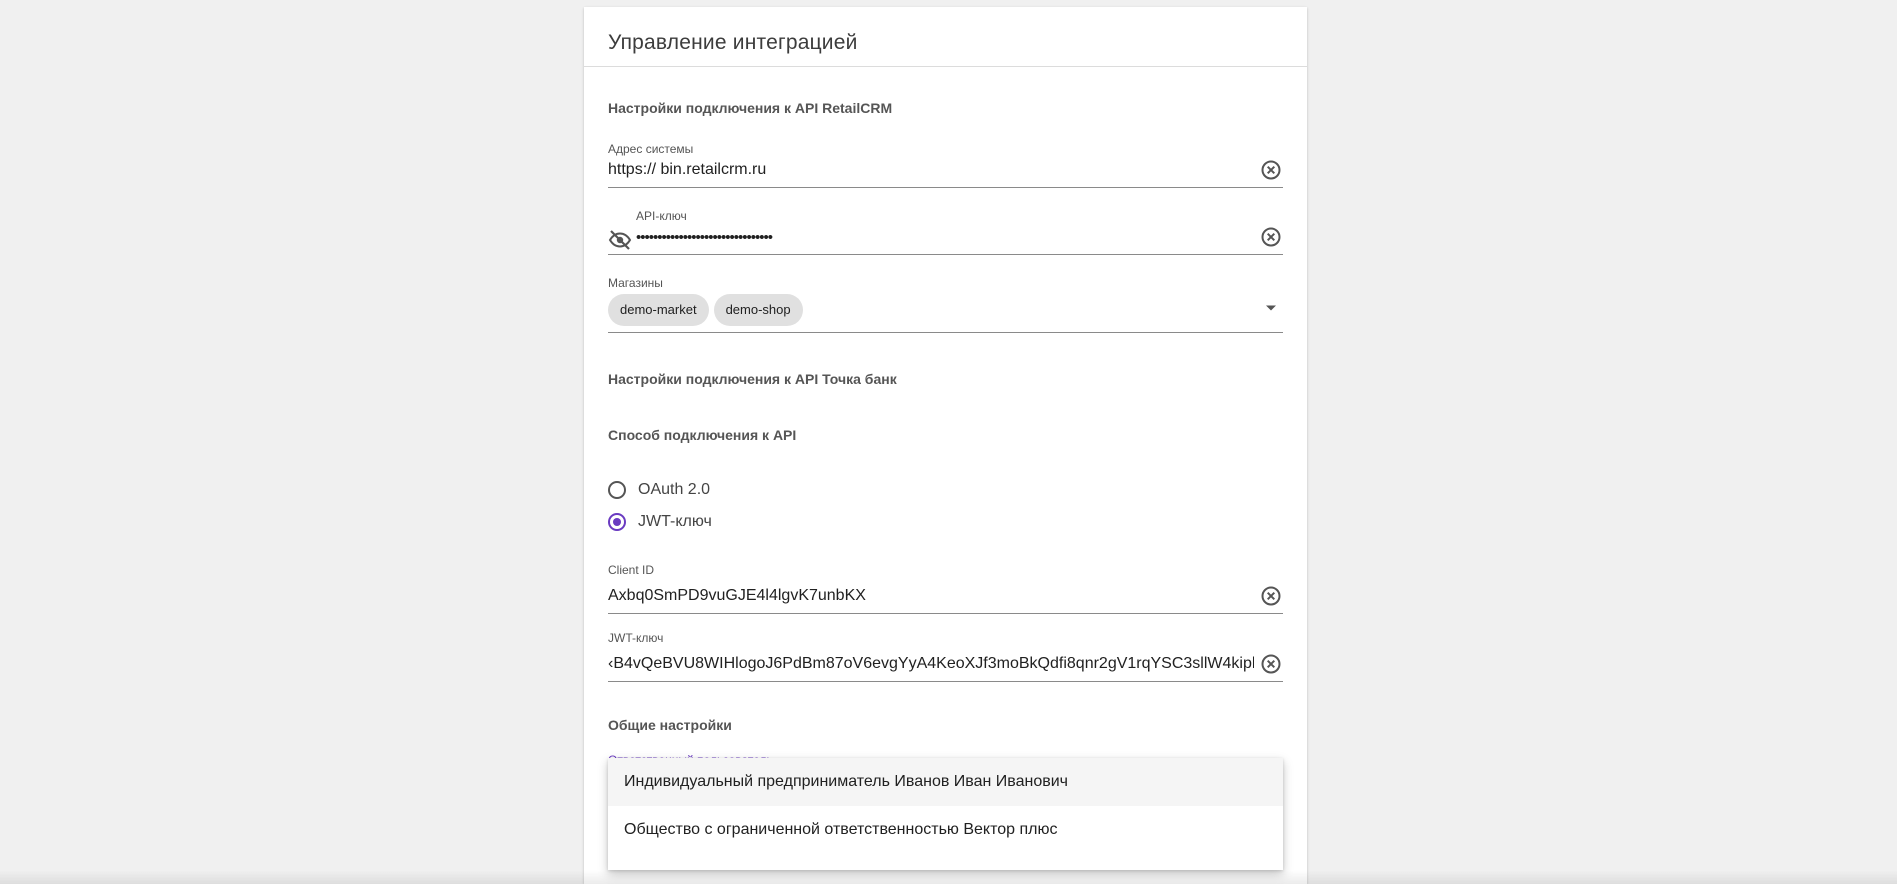  What do you see at coordinates (617, 522) in the screenshot?
I see `radio-jwt-button` at bounding box center [617, 522].